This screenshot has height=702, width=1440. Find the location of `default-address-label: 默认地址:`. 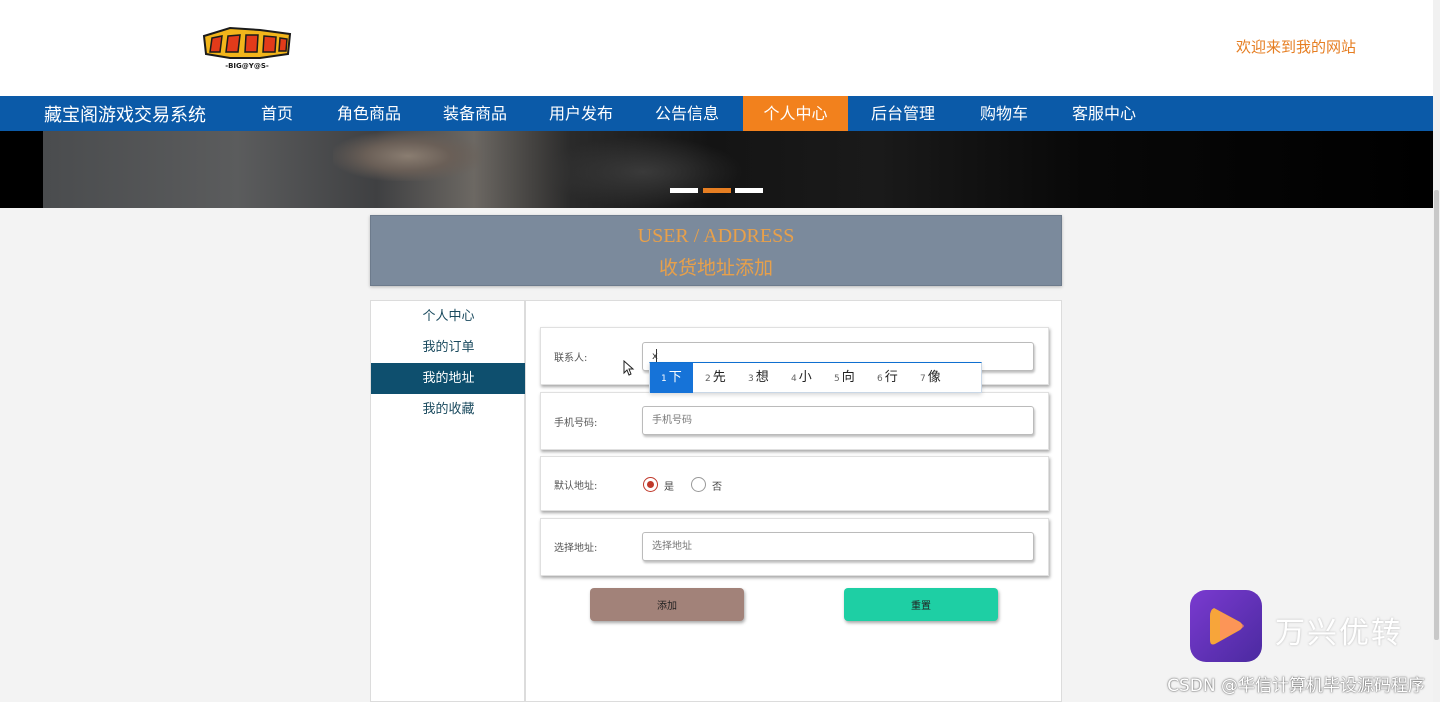

default-address-label: 默认地址: is located at coordinates (576, 486).